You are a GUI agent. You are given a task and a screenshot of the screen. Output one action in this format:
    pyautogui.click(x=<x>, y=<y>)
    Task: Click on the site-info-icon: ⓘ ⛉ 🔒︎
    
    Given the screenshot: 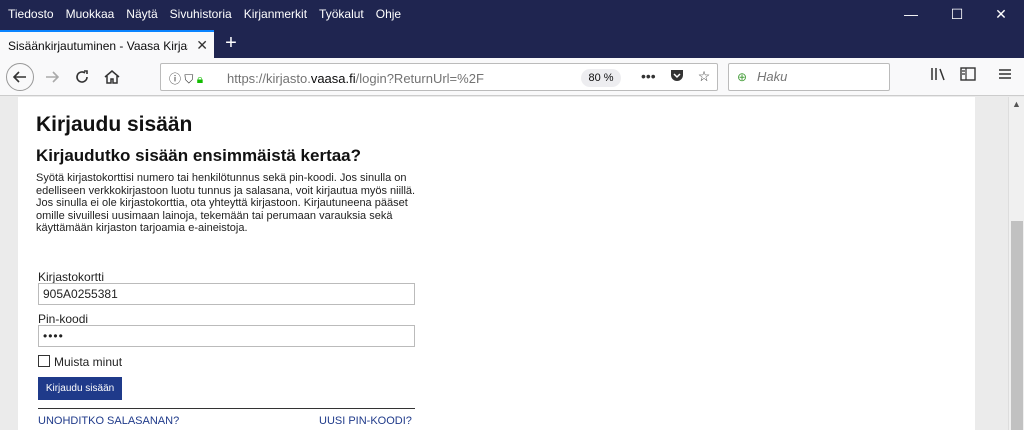 What is the action you would take?
    pyautogui.click(x=186, y=78)
    